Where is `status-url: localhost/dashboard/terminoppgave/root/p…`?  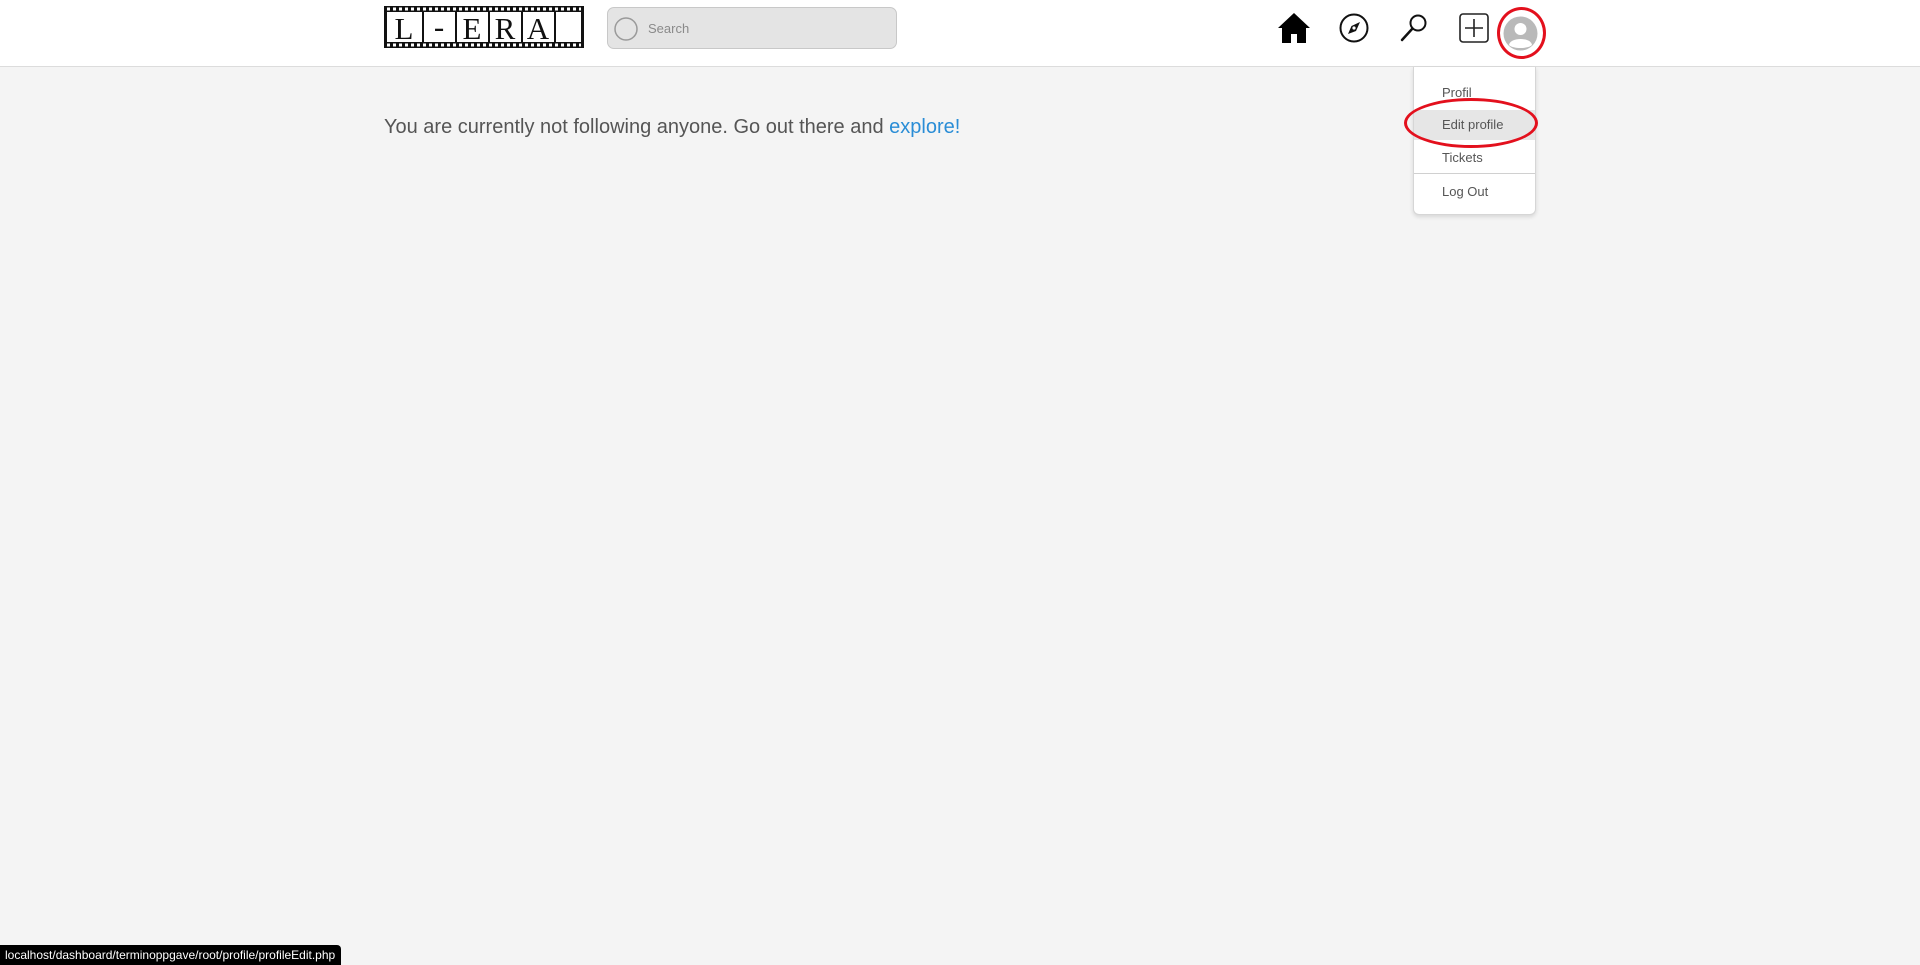
status-url: localhost/dashboard/terminoppgave/root/p… is located at coordinates (170, 955).